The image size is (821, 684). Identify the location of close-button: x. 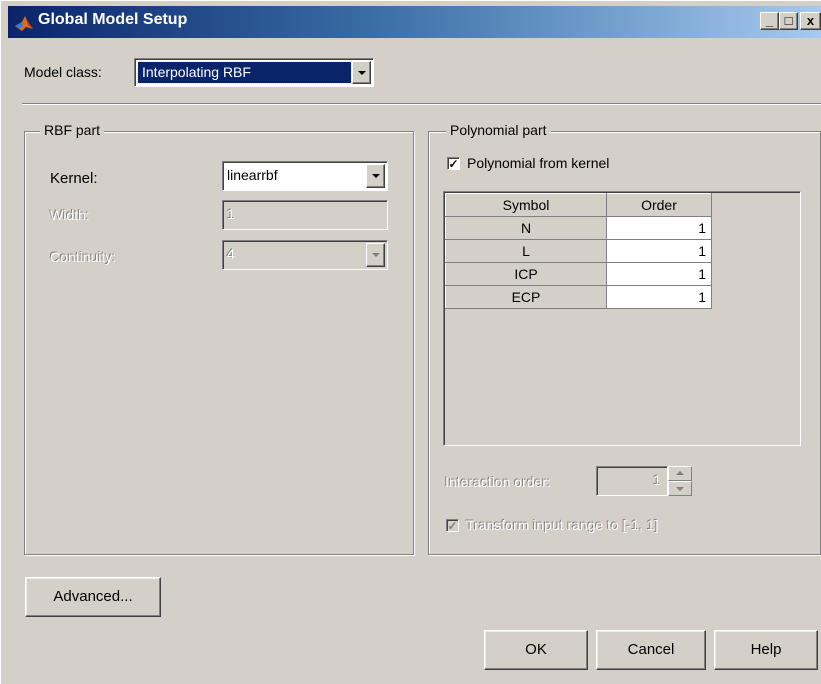
(810, 21).